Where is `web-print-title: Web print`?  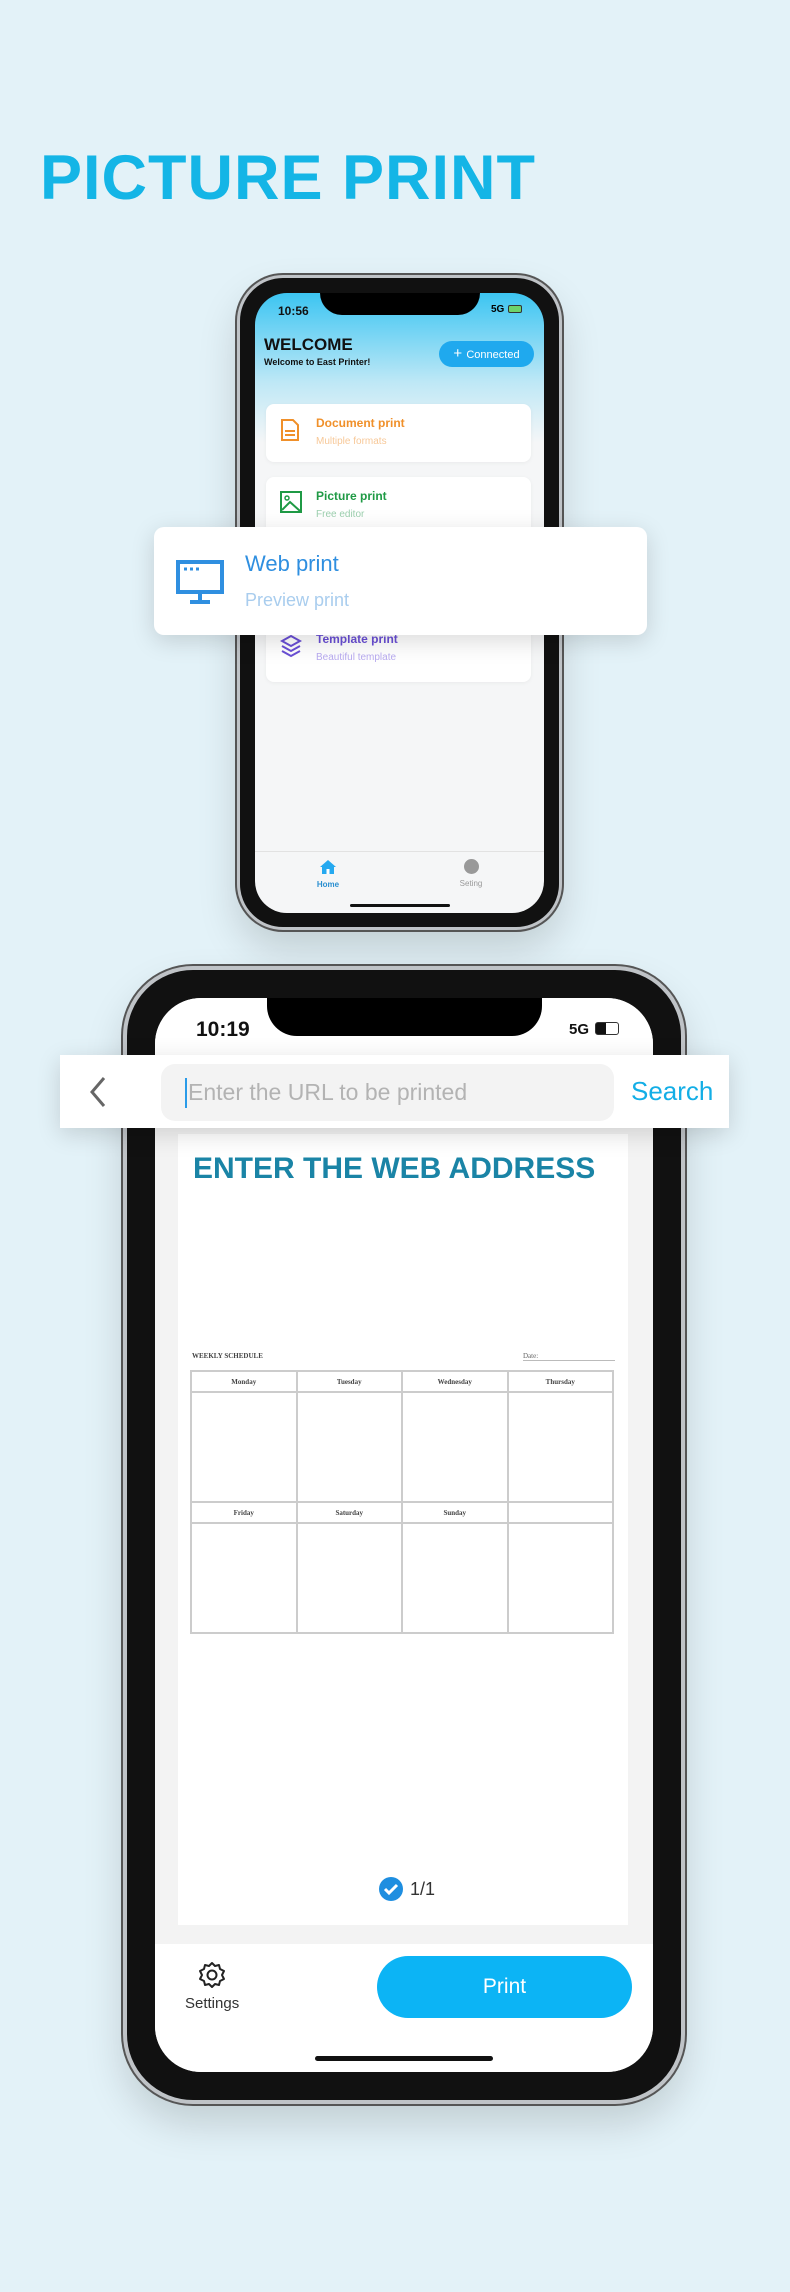
web-print-title: Web print is located at coordinates (292, 563).